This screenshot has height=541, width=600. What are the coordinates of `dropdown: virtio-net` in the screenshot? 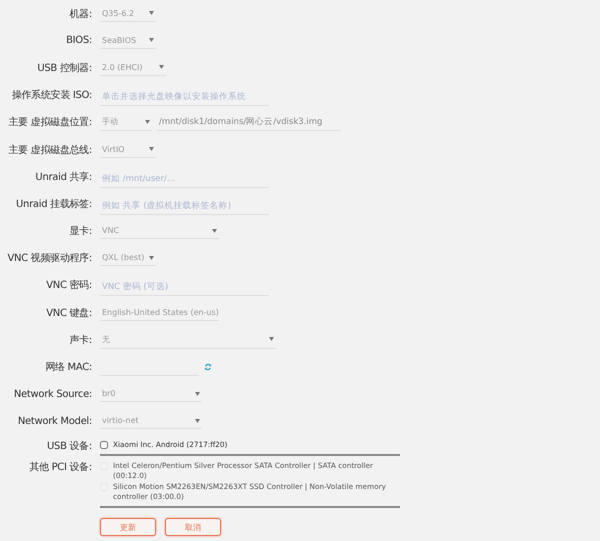 It's located at (151, 421).